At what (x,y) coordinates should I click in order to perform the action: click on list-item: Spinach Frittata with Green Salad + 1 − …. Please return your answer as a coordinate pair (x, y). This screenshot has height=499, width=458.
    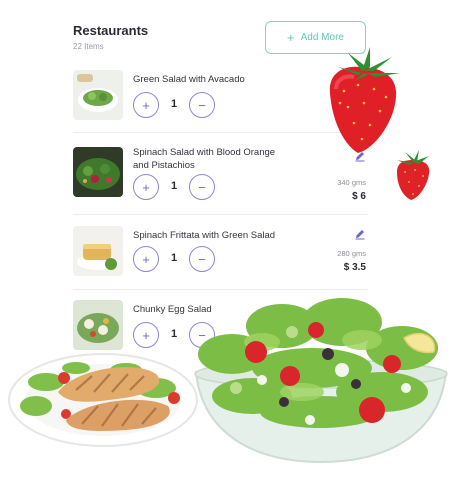
    Looking at the image, I should click on (220, 252).